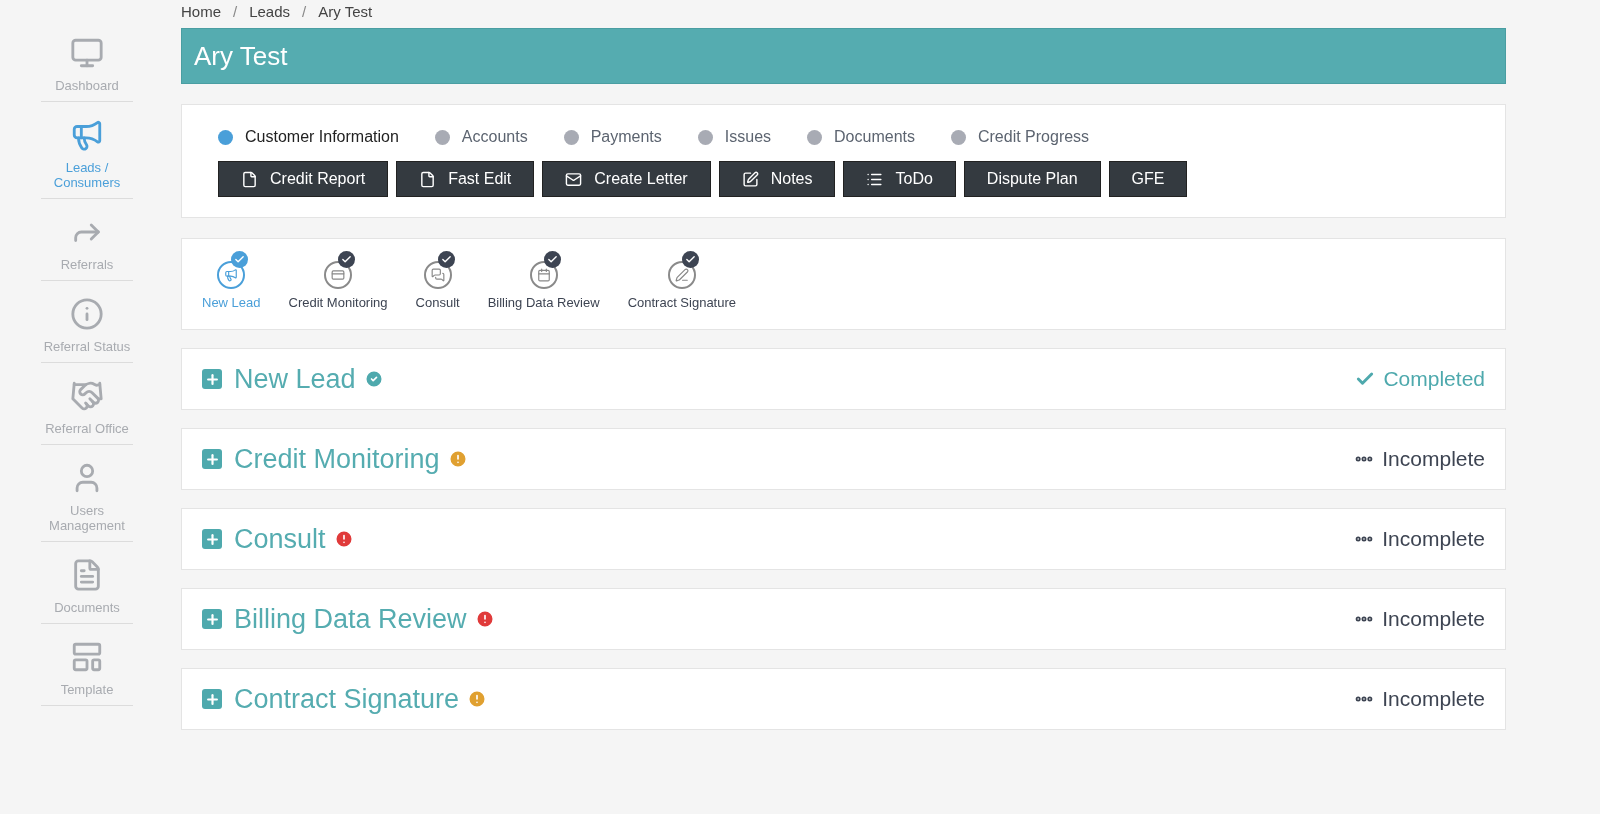 The height and width of the screenshot is (814, 1600). I want to click on page-title: Ary Test, so click(843, 56).